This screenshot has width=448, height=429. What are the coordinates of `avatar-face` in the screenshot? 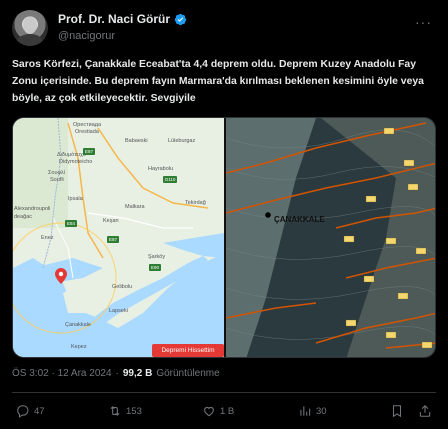 It's located at (30, 25).